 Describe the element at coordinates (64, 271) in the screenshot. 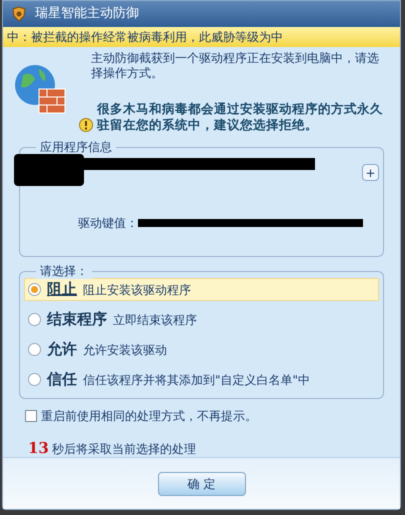

I see `group-title: 请选择：` at that location.